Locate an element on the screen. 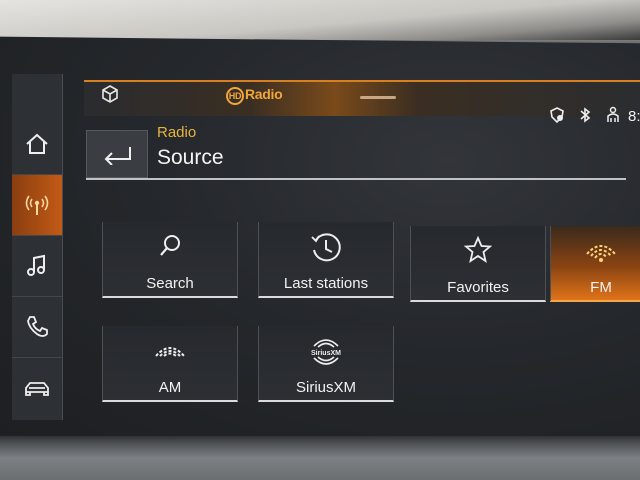  sidebar is located at coordinates (37, 247).